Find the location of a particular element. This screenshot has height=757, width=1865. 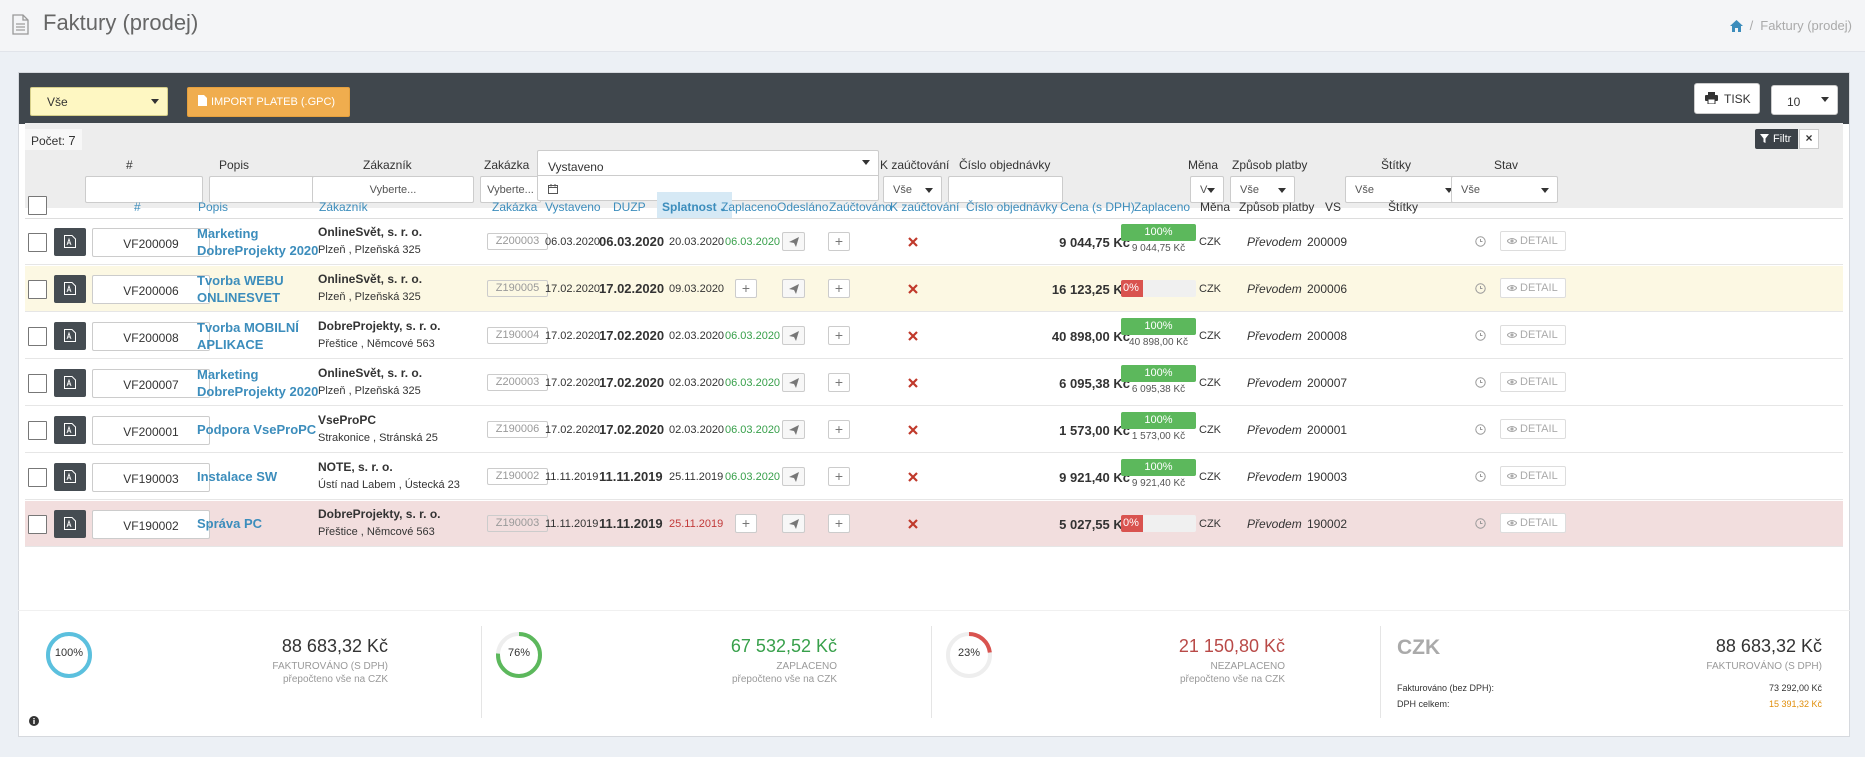

filter-label-stitky: Štítky is located at coordinates (1396, 165).